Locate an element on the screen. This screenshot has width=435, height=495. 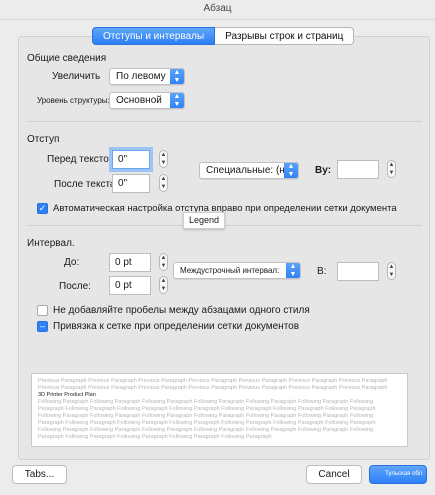
spacing-before-stepper: ▲ ▼ is located at coordinates (163, 262).